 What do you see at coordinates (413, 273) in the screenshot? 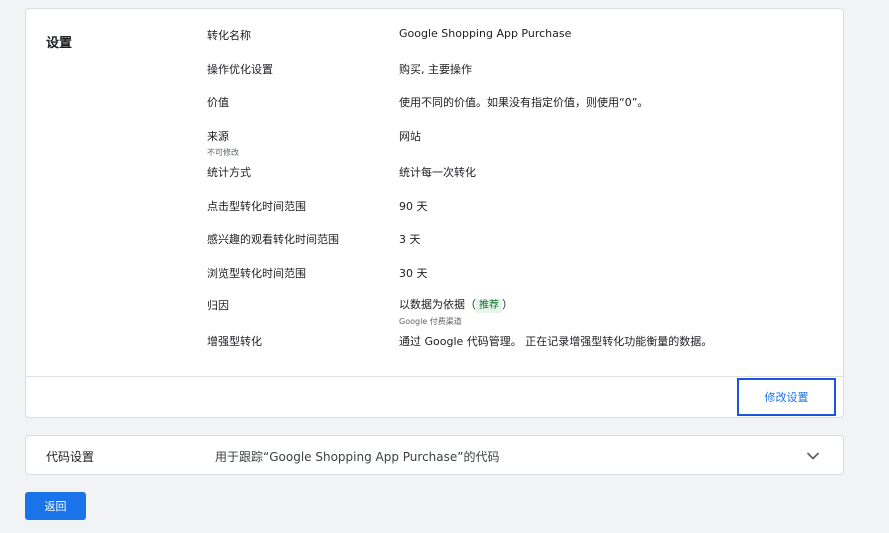
I see `row-value-view-through-window: 30 天` at bounding box center [413, 273].